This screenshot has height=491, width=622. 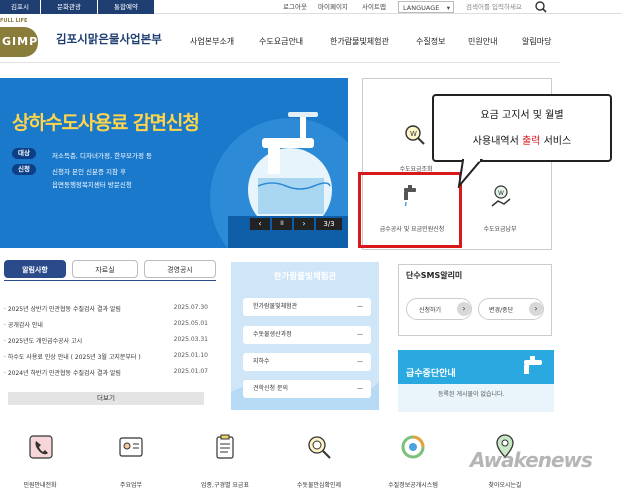 What do you see at coordinates (225, 484) in the screenshot?
I see `bottom-label-fee-table: 업종,구경별 요금표` at bounding box center [225, 484].